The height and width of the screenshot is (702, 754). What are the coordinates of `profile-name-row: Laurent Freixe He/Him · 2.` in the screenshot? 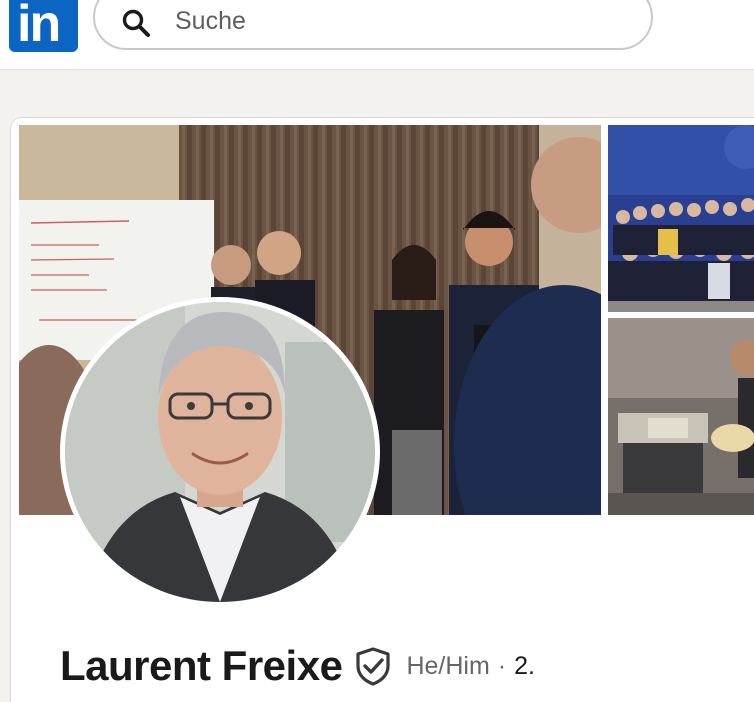 It's located at (297, 666).